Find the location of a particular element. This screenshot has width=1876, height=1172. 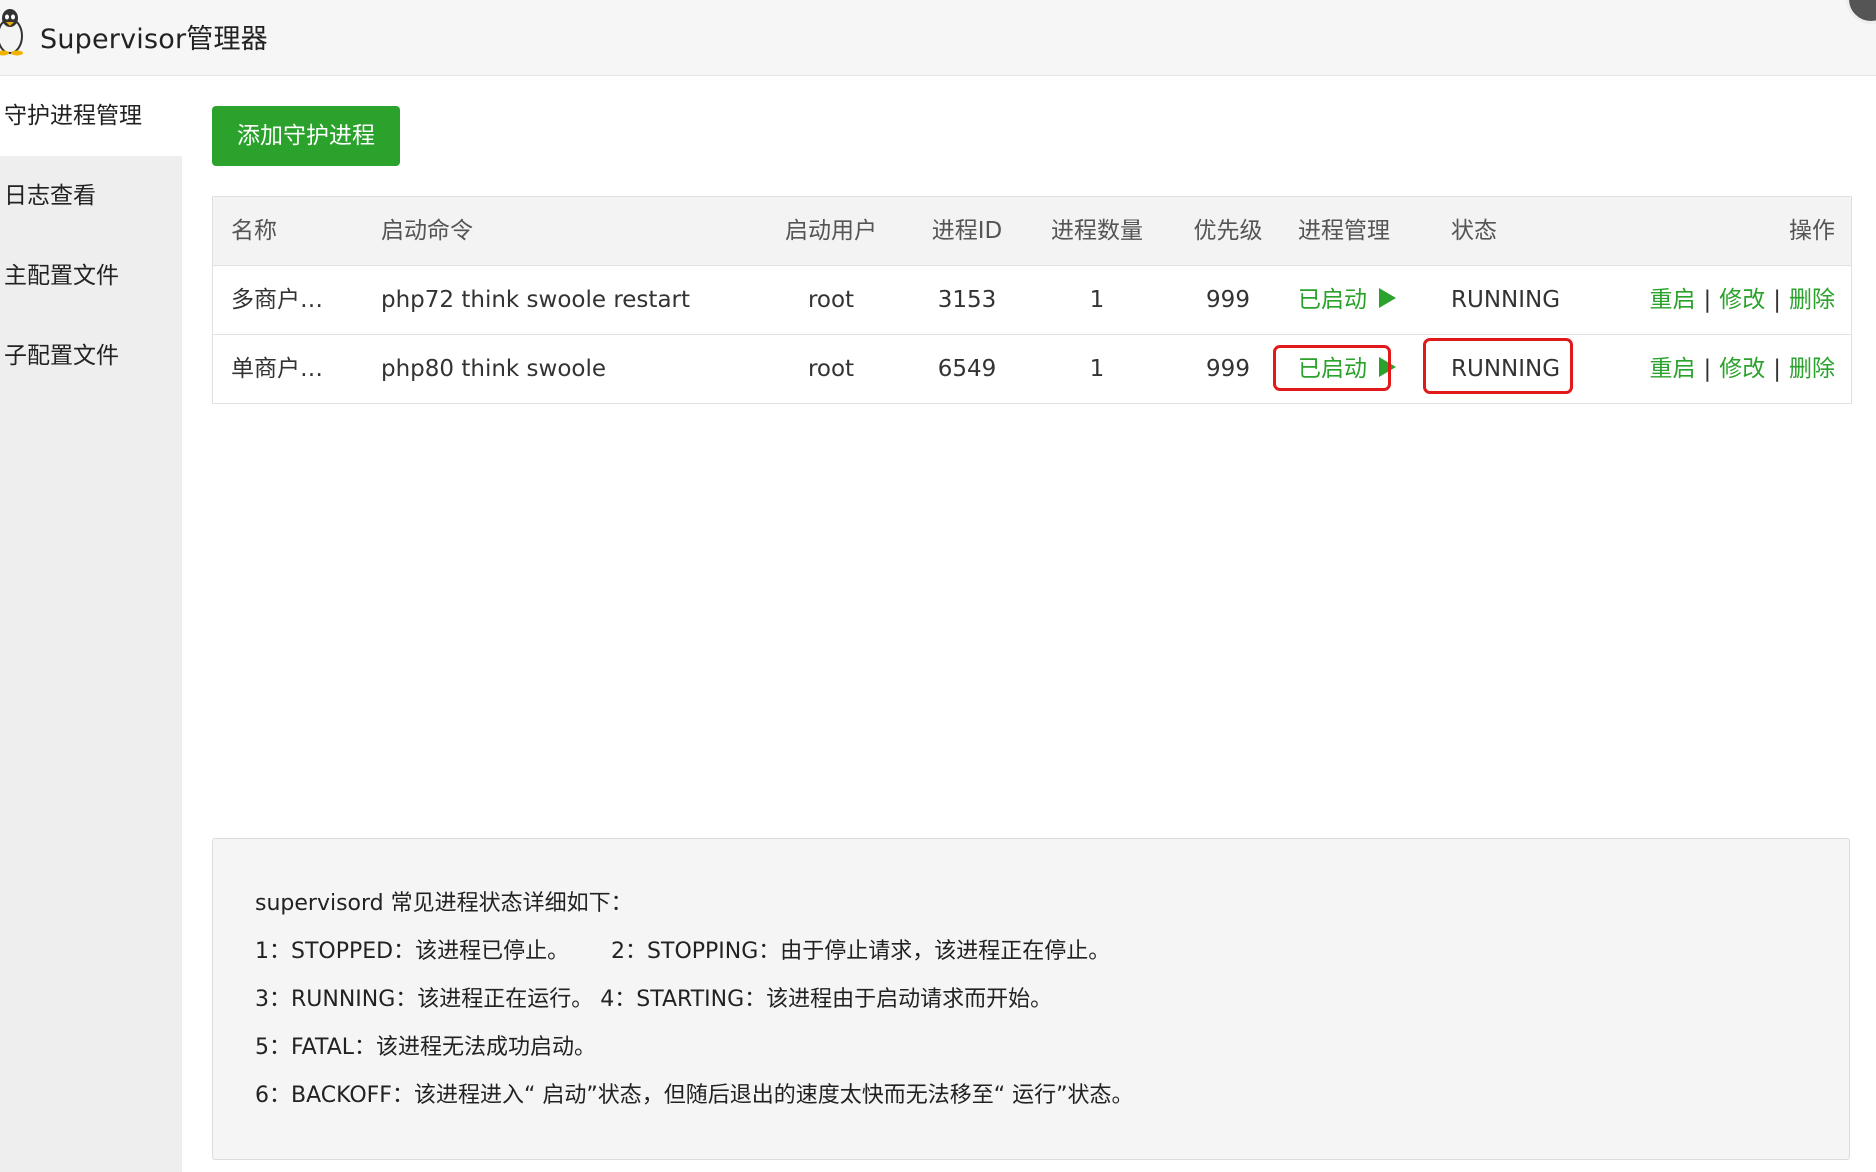

highlight-box-status is located at coordinates (1498, 366).